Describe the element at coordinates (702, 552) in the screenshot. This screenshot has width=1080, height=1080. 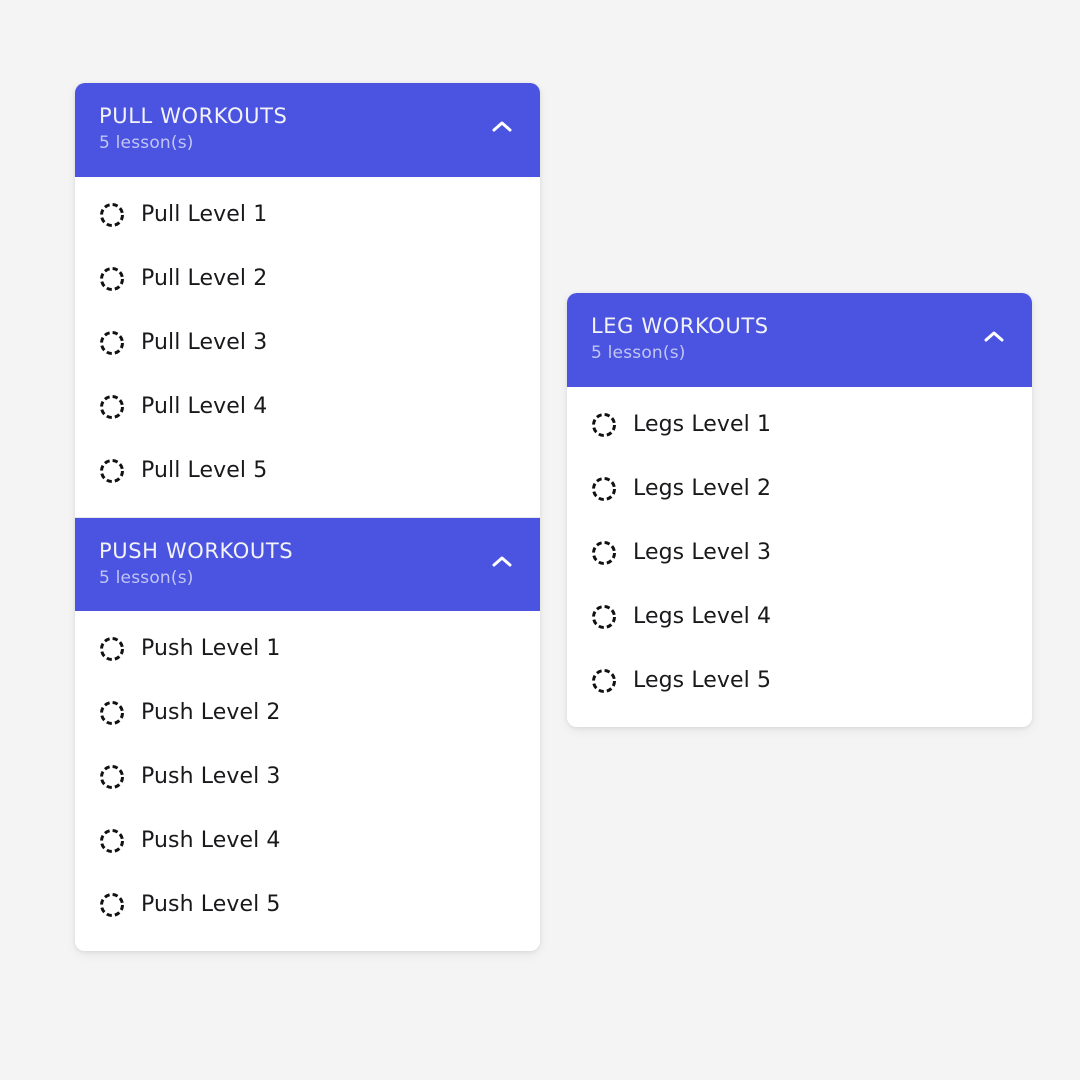
I see `lesson-label: Legs Level 3` at that location.